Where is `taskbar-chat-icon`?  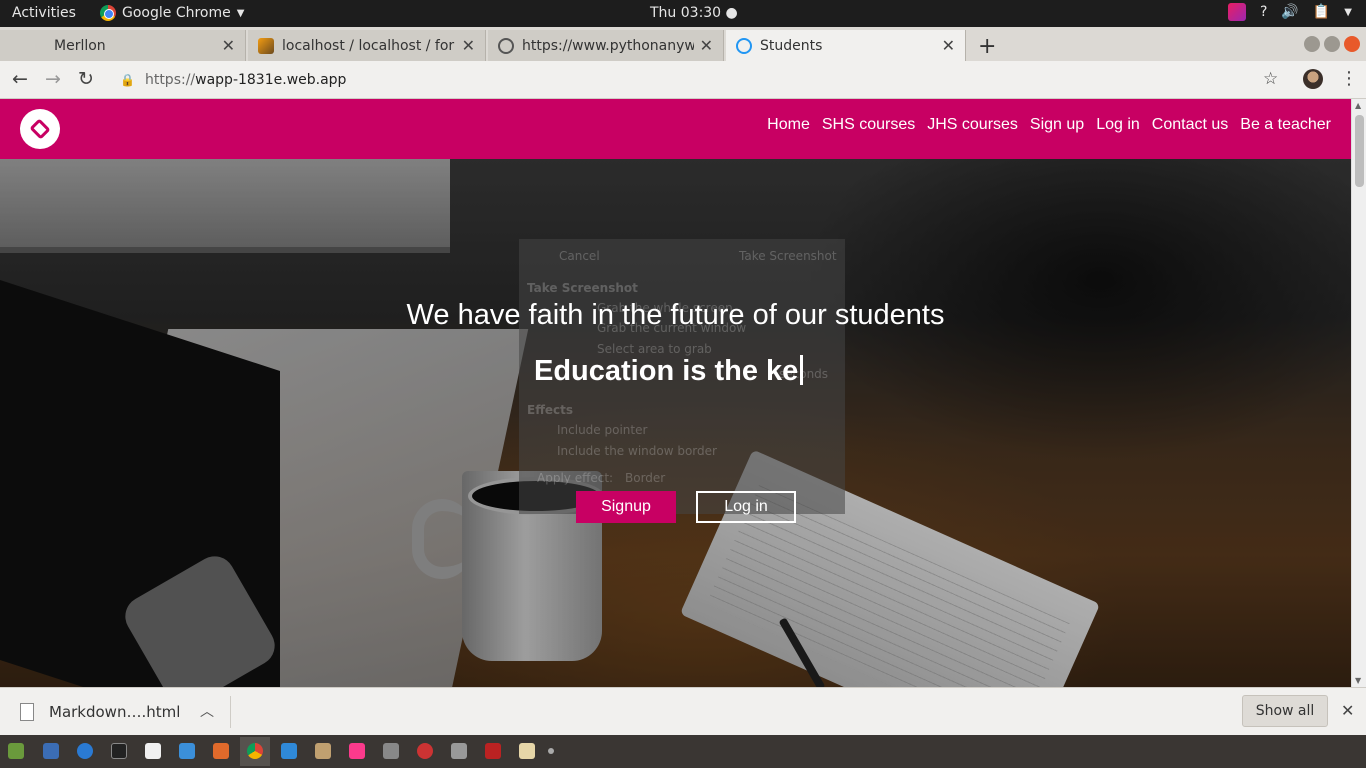 taskbar-chat-icon is located at coordinates (187, 751).